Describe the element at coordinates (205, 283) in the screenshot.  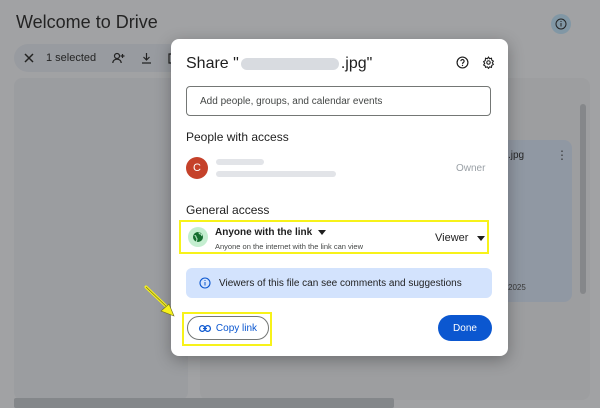
I see `info-icon` at that location.